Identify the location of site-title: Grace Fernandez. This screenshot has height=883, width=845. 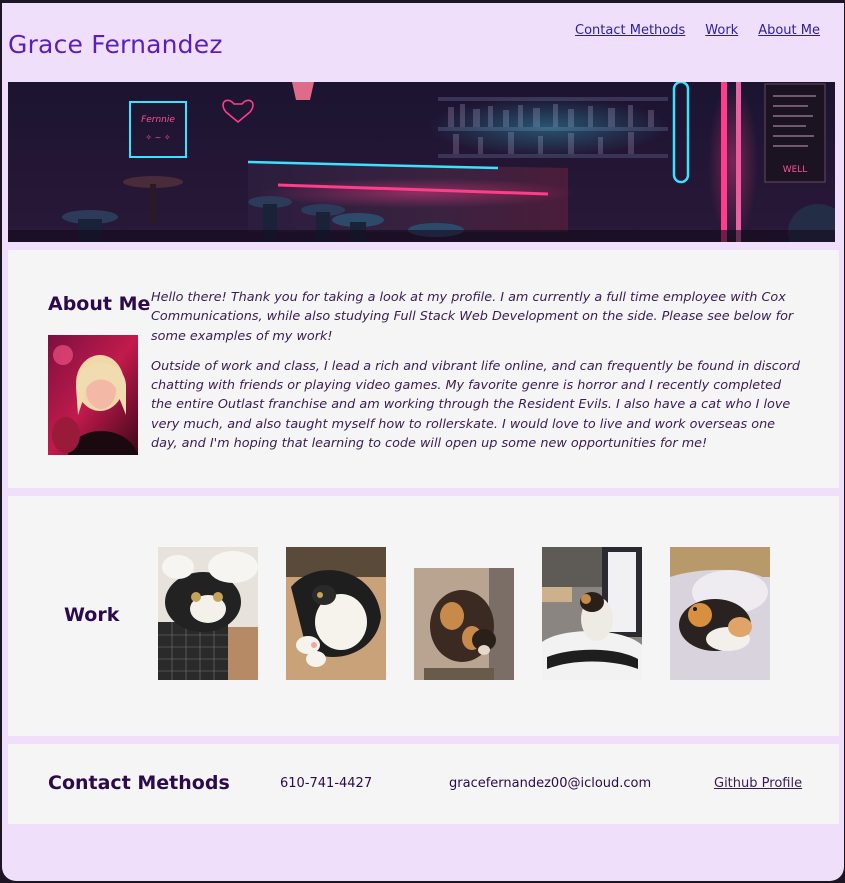
(115, 44).